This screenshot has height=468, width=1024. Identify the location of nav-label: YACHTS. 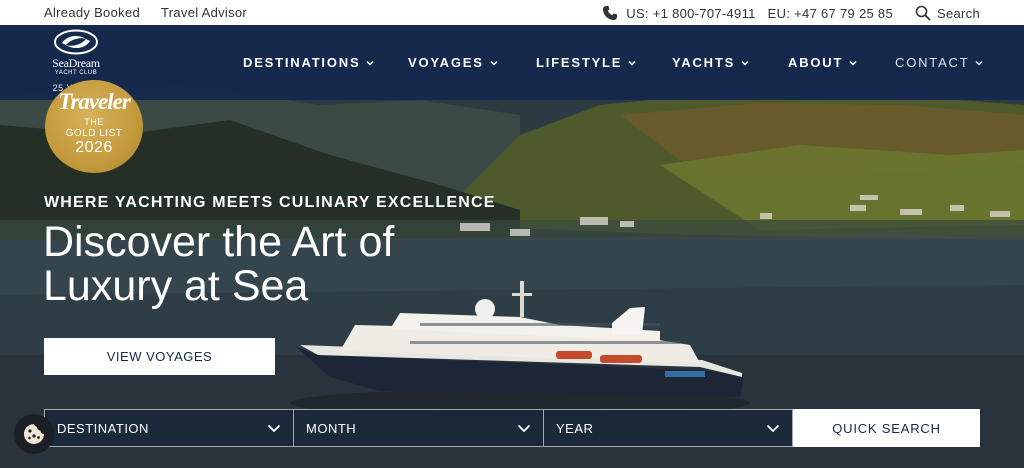
(704, 62).